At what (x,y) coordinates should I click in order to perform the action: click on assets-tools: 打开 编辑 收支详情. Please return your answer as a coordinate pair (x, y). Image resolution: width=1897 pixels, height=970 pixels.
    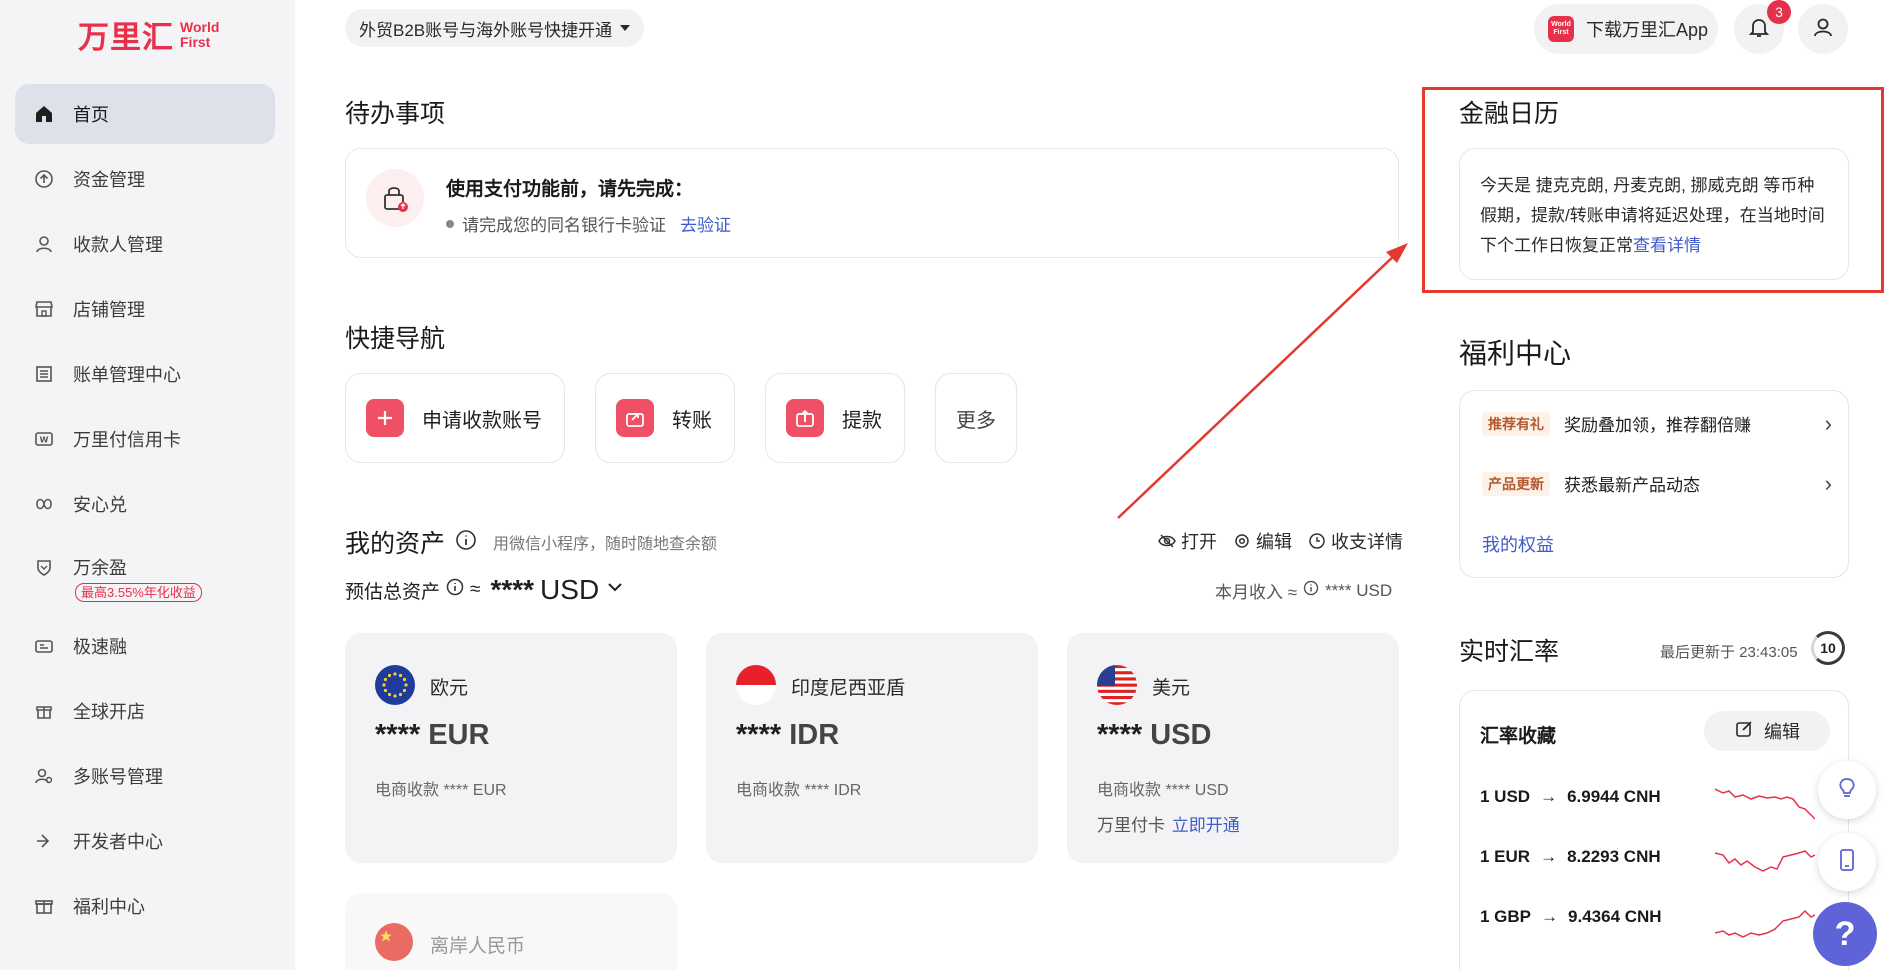
    Looking at the image, I should click on (1280, 541).